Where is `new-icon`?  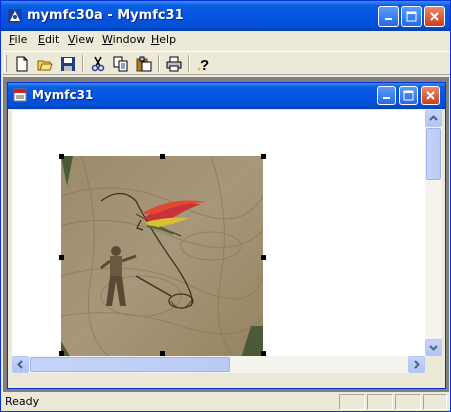 new-icon is located at coordinates (22, 63).